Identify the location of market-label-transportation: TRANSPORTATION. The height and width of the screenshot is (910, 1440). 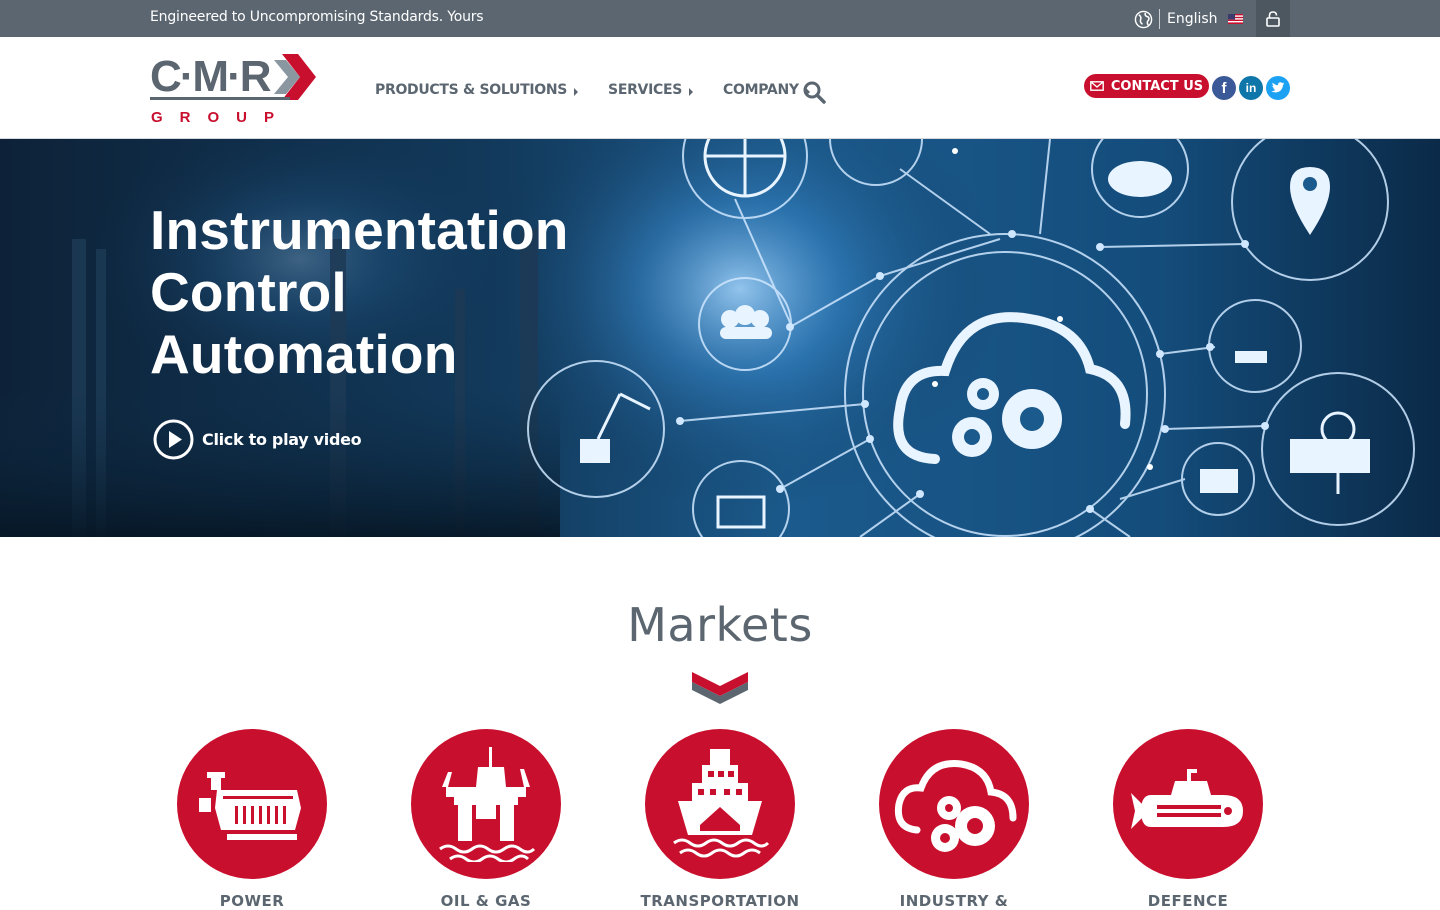
(720, 901).